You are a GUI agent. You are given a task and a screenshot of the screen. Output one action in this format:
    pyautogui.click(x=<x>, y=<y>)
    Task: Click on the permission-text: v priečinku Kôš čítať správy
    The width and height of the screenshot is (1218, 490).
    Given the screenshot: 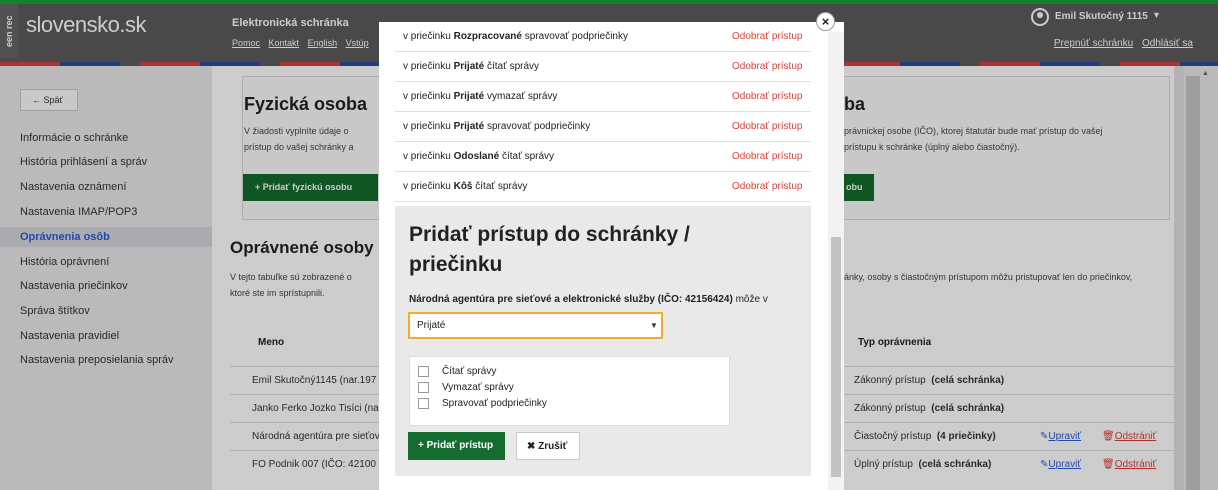 What is the action you would take?
    pyautogui.click(x=465, y=186)
    